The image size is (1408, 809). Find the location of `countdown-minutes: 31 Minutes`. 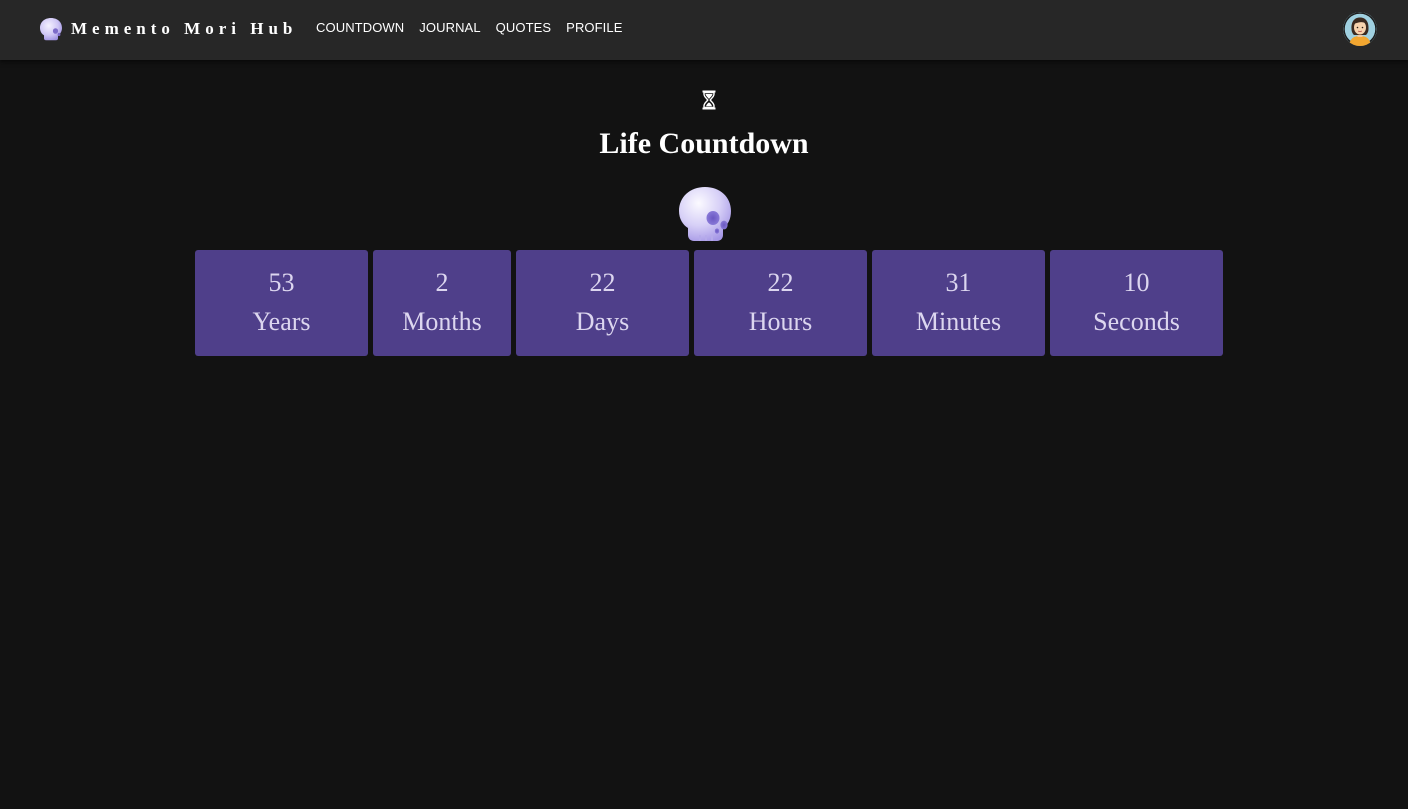

countdown-minutes: 31 Minutes is located at coordinates (958, 303).